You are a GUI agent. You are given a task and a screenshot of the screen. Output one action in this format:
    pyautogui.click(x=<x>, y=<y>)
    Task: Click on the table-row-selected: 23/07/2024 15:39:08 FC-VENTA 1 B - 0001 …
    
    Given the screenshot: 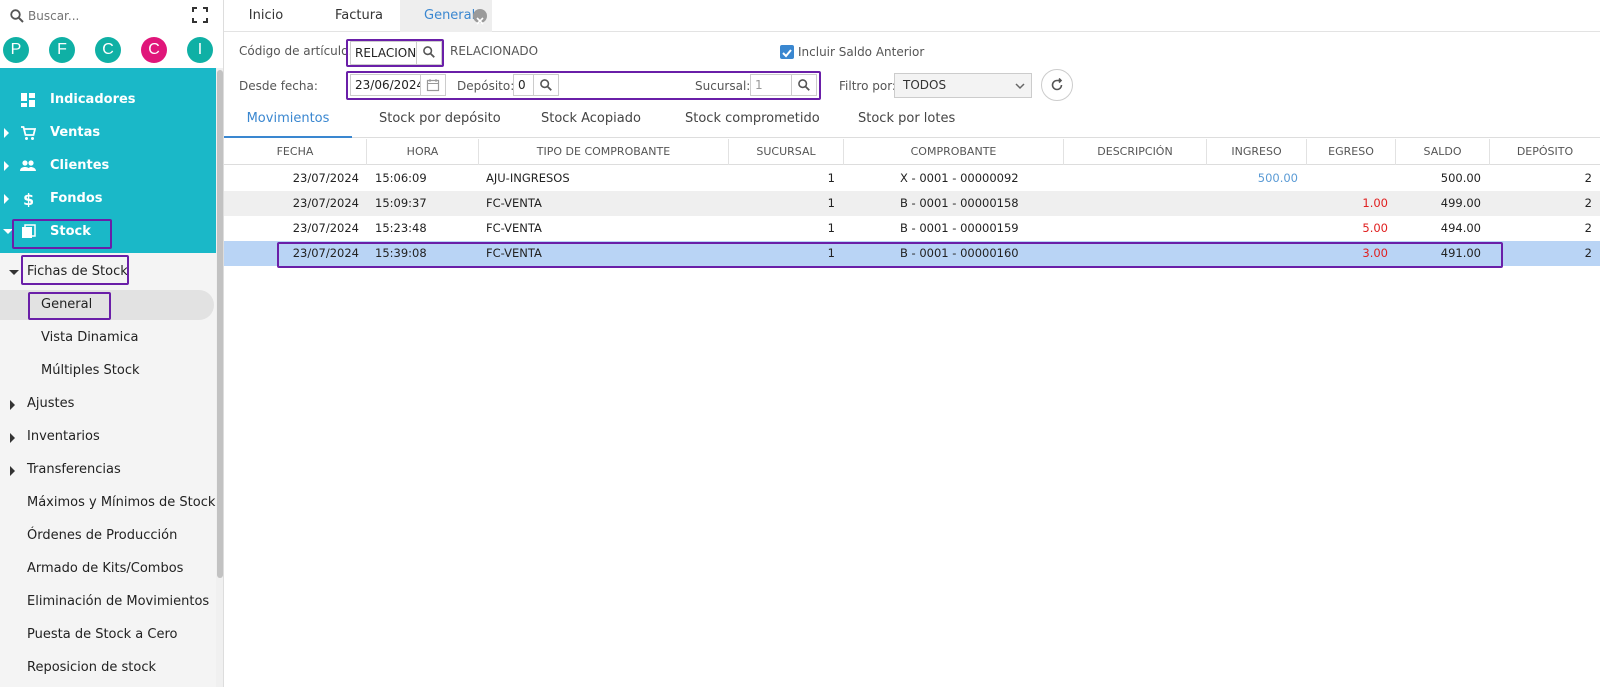 What is the action you would take?
    pyautogui.click(x=912, y=253)
    